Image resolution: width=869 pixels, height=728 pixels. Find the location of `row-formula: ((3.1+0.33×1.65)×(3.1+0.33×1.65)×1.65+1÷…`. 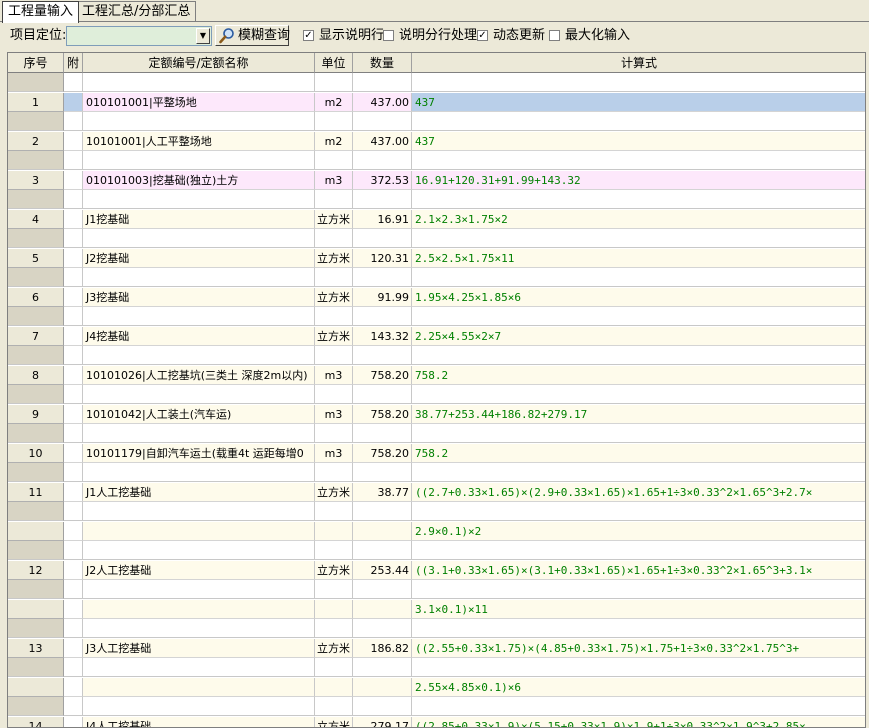

row-formula: ((3.1+0.33×1.65)×(3.1+0.33×1.65)×1.65+1÷… is located at coordinates (638, 570).